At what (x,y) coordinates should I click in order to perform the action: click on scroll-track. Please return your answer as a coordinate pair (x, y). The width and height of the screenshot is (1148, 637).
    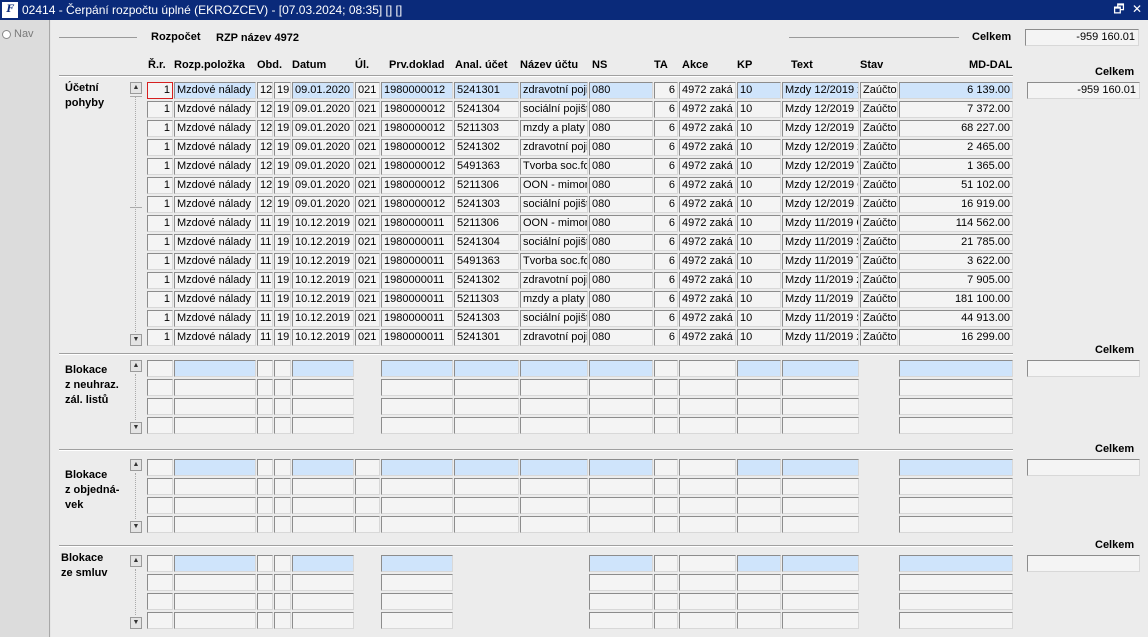
    Looking at the image, I should click on (135, 397).